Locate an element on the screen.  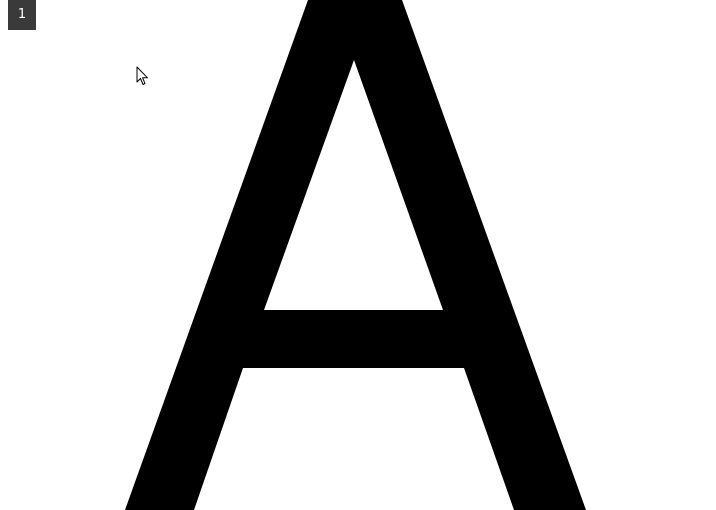
arrow-pointer-icon is located at coordinates (142, 75).